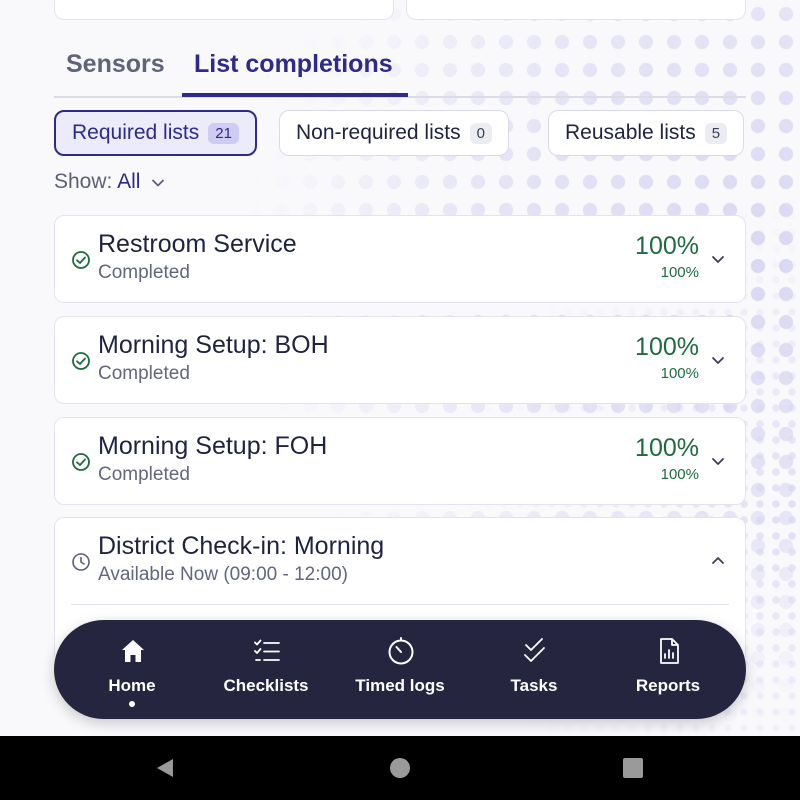 The width and height of the screenshot is (800, 800). What do you see at coordinates (224, 10) in the screenshot?
I see `summary-card-left` at bounding box center [224, 10].